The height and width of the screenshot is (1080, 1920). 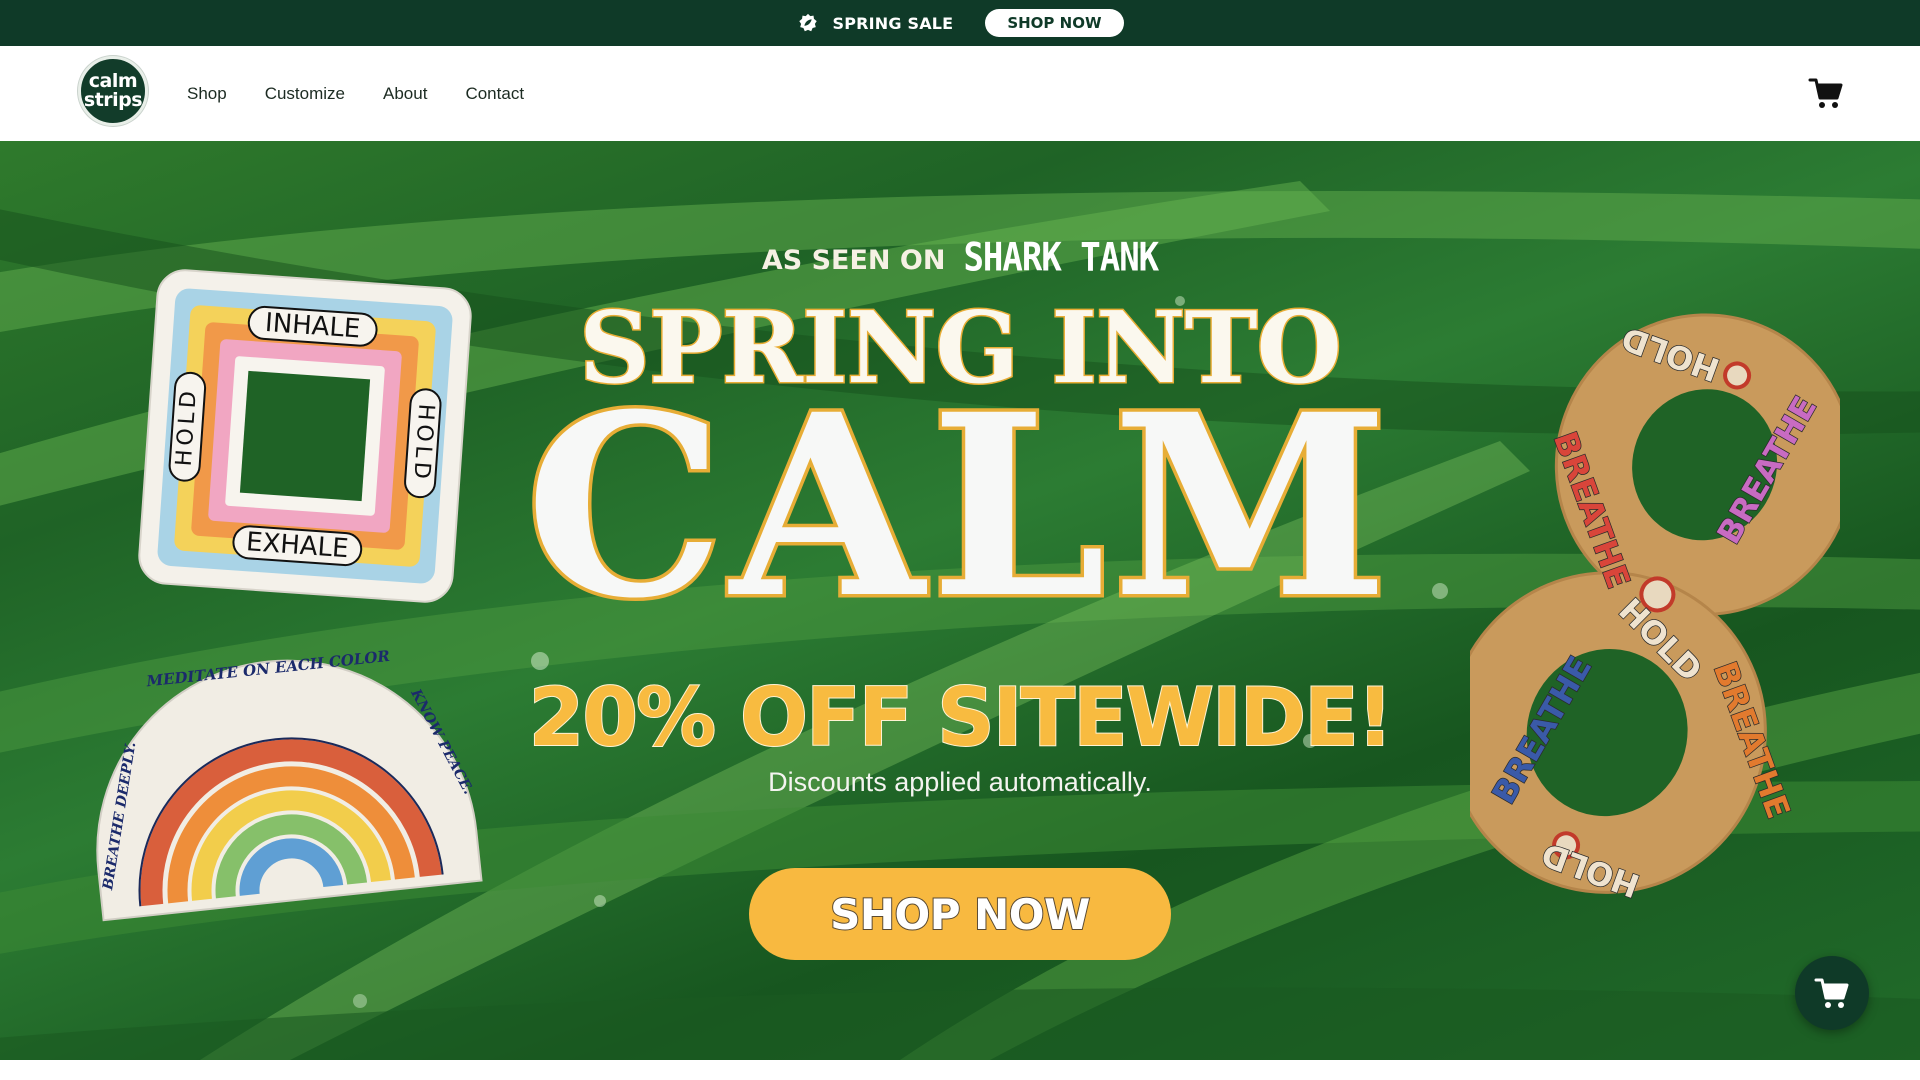 I want to click on leaf-badge-icon, so click(x=808, y=23).